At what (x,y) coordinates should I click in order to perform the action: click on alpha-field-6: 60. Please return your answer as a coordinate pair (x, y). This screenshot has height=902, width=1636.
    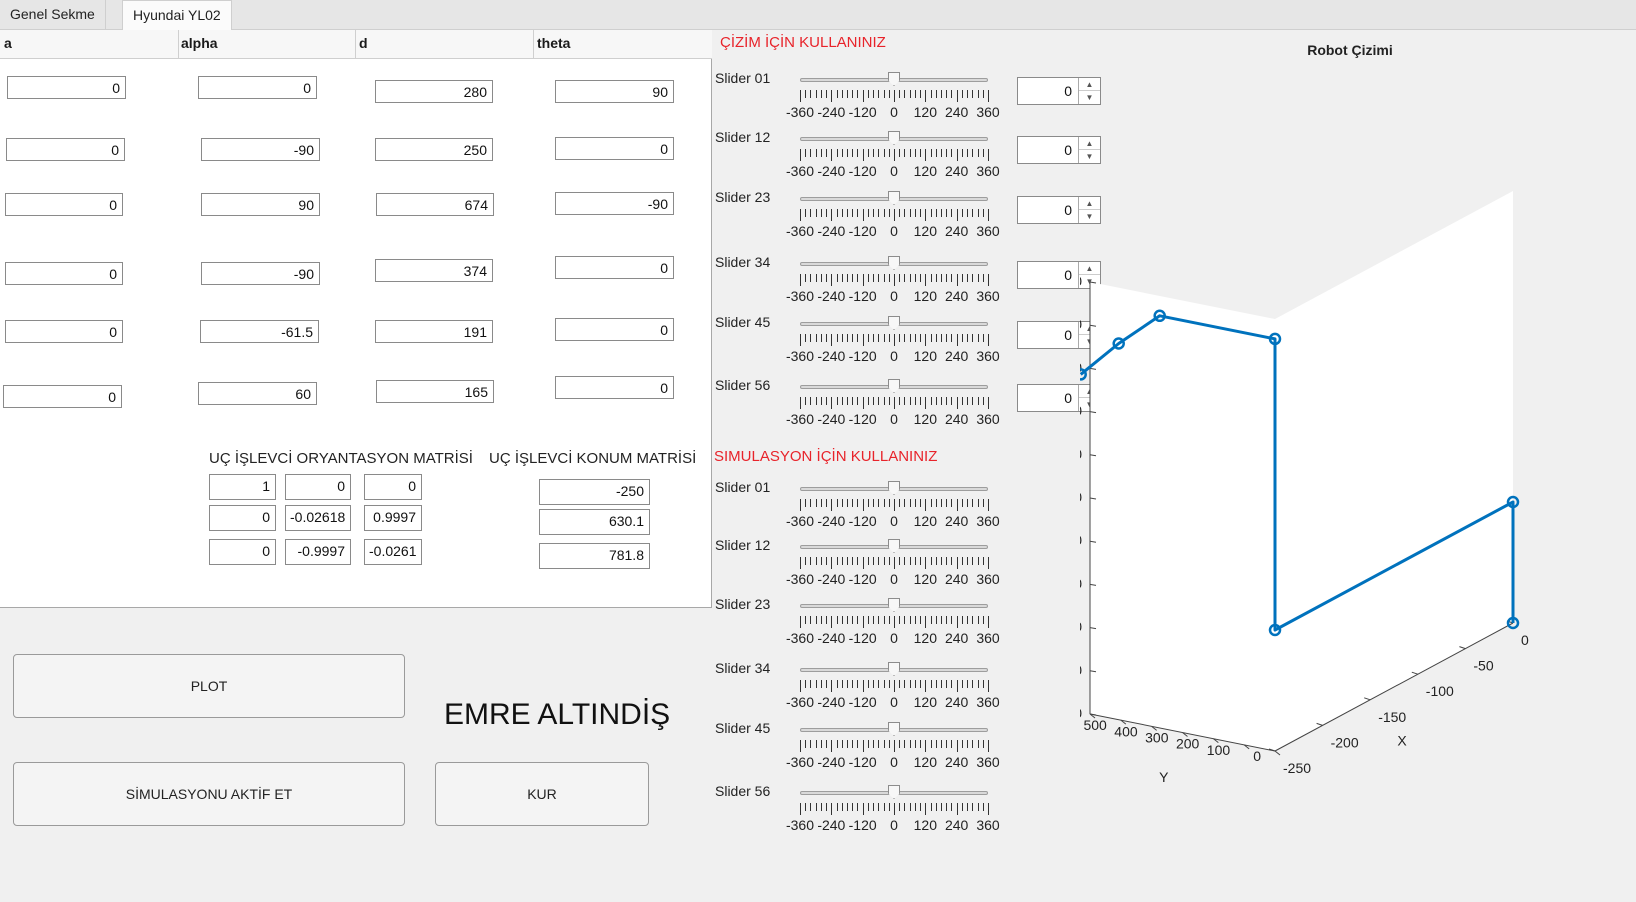
    Looking at the image, I should click on (257, 393).